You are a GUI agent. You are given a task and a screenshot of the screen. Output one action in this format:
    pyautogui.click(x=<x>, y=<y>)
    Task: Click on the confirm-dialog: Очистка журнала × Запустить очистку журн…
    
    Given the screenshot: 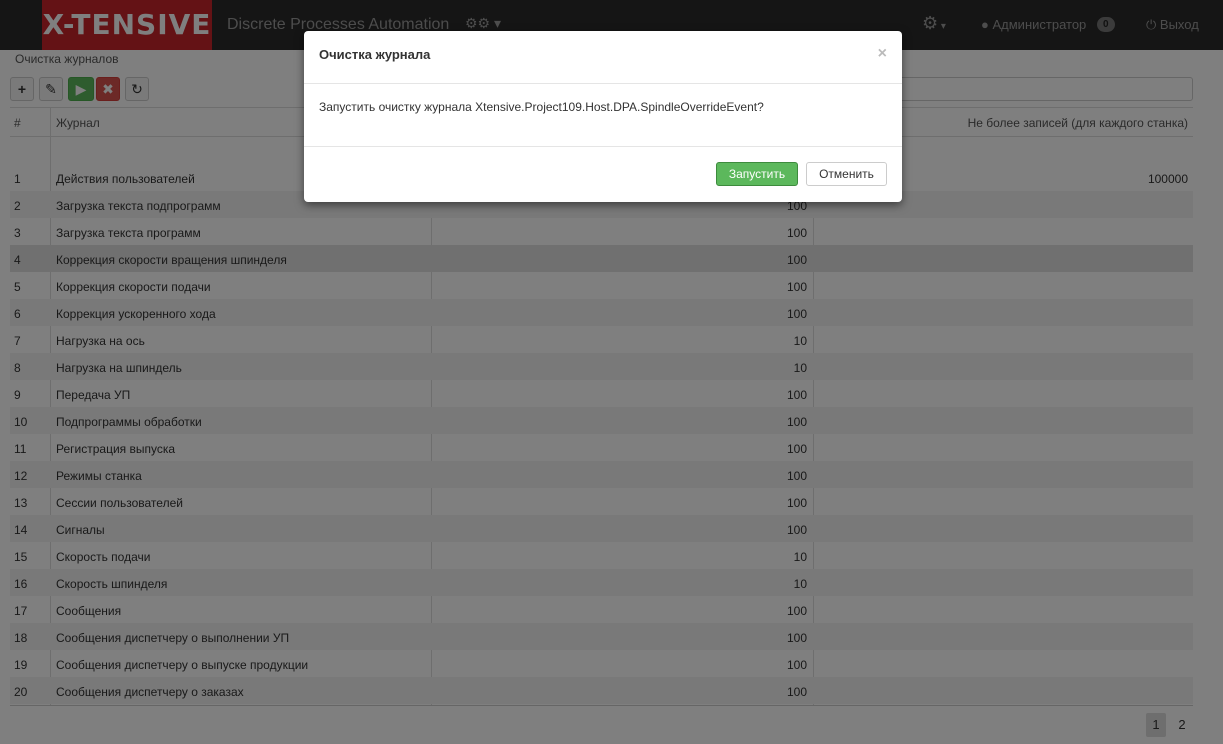 What is the action you would take?
    pyautogui.click(x=603, y=116)
    